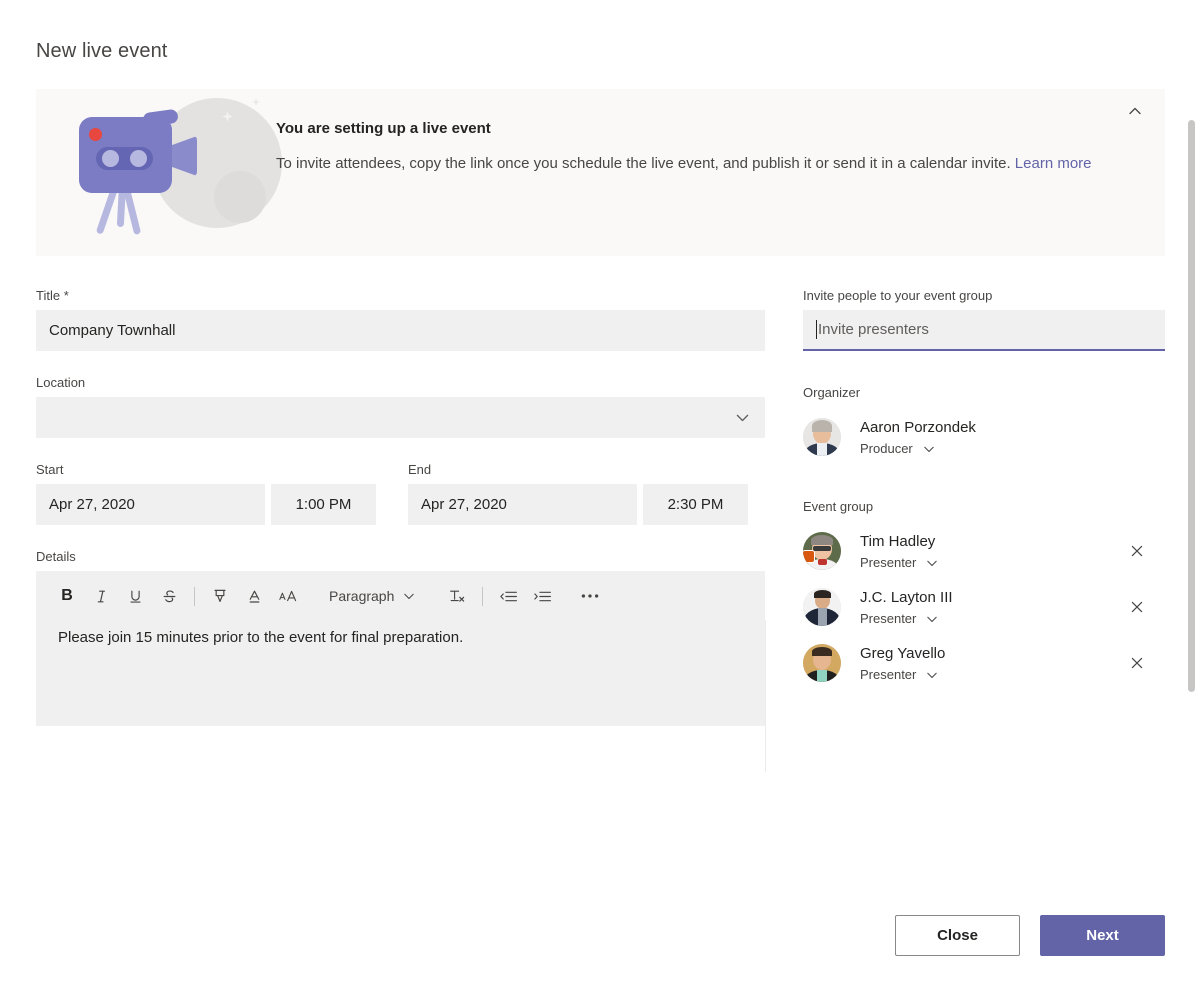  I want to click on details-label: Details, so click(56, 556).